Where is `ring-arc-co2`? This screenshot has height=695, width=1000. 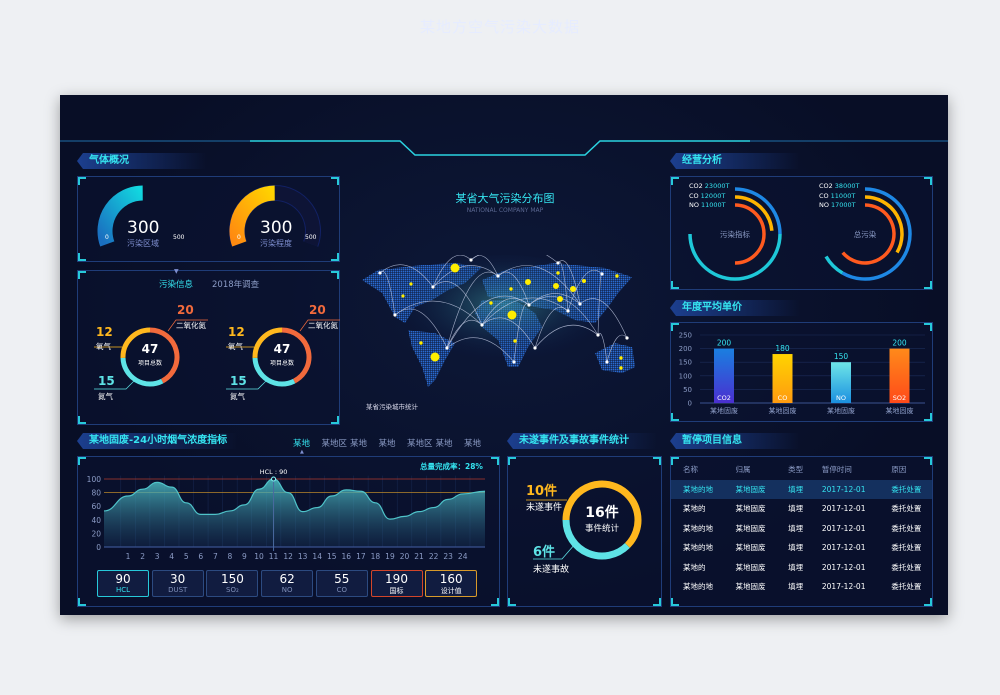
ring-arc-co2 is located at coordinates (758, 211).